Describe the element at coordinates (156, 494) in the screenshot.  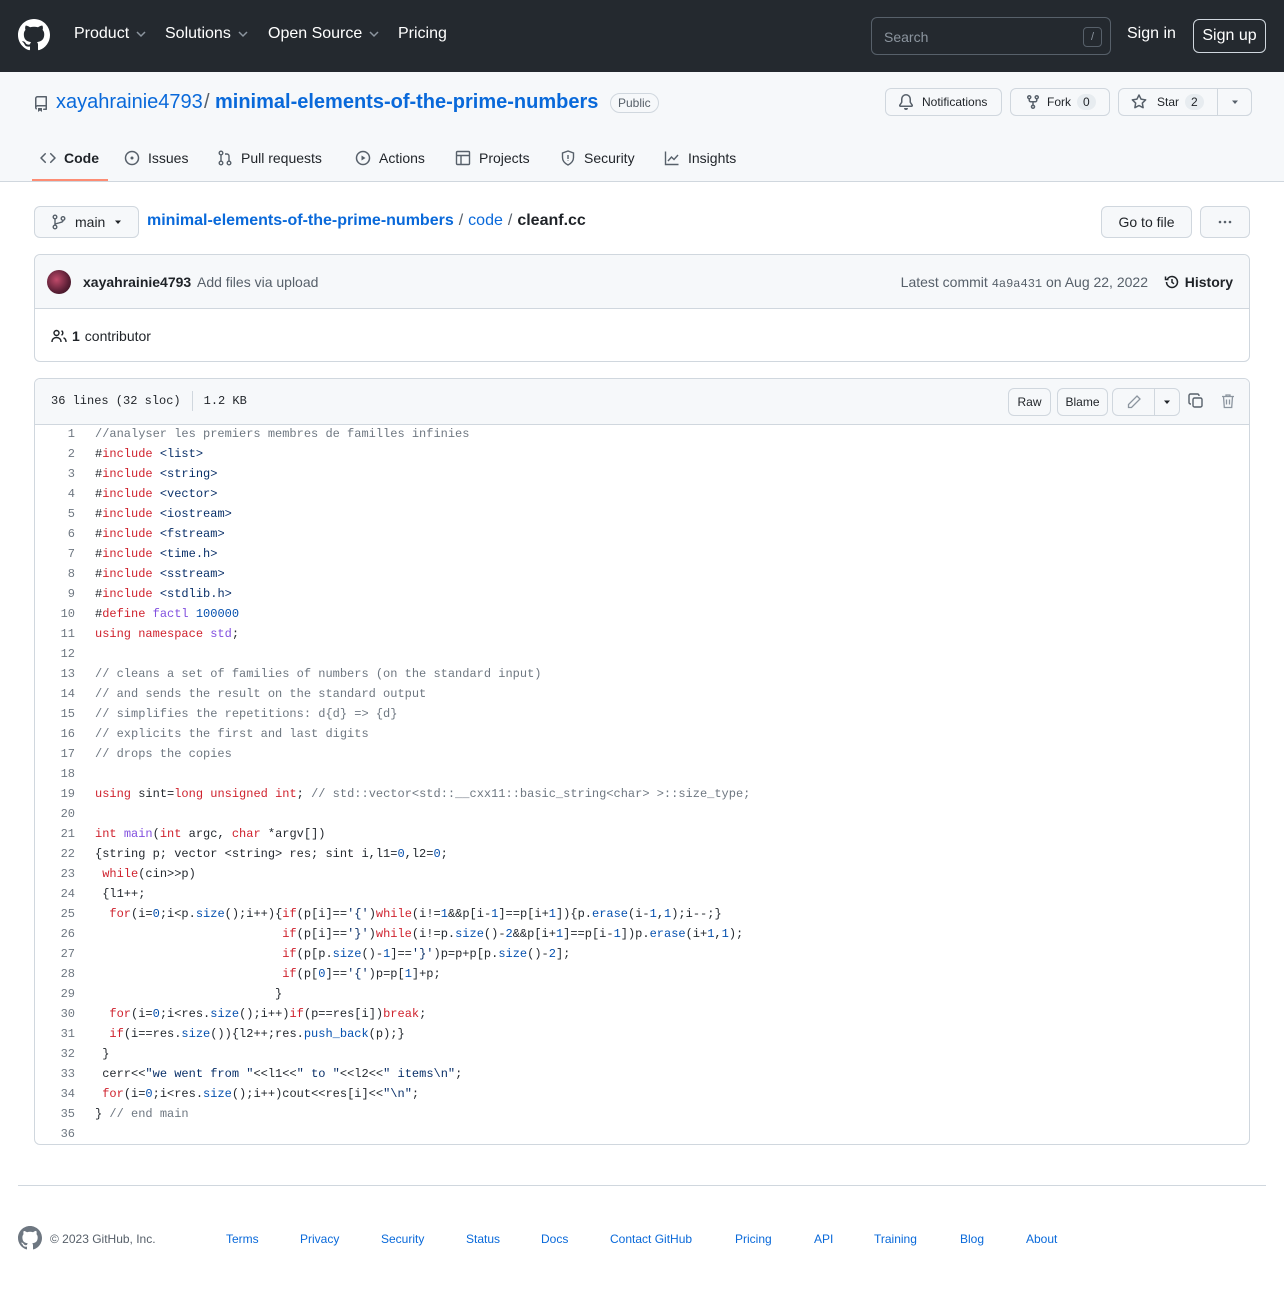
I see `line-content: #include <vector>` at that location.